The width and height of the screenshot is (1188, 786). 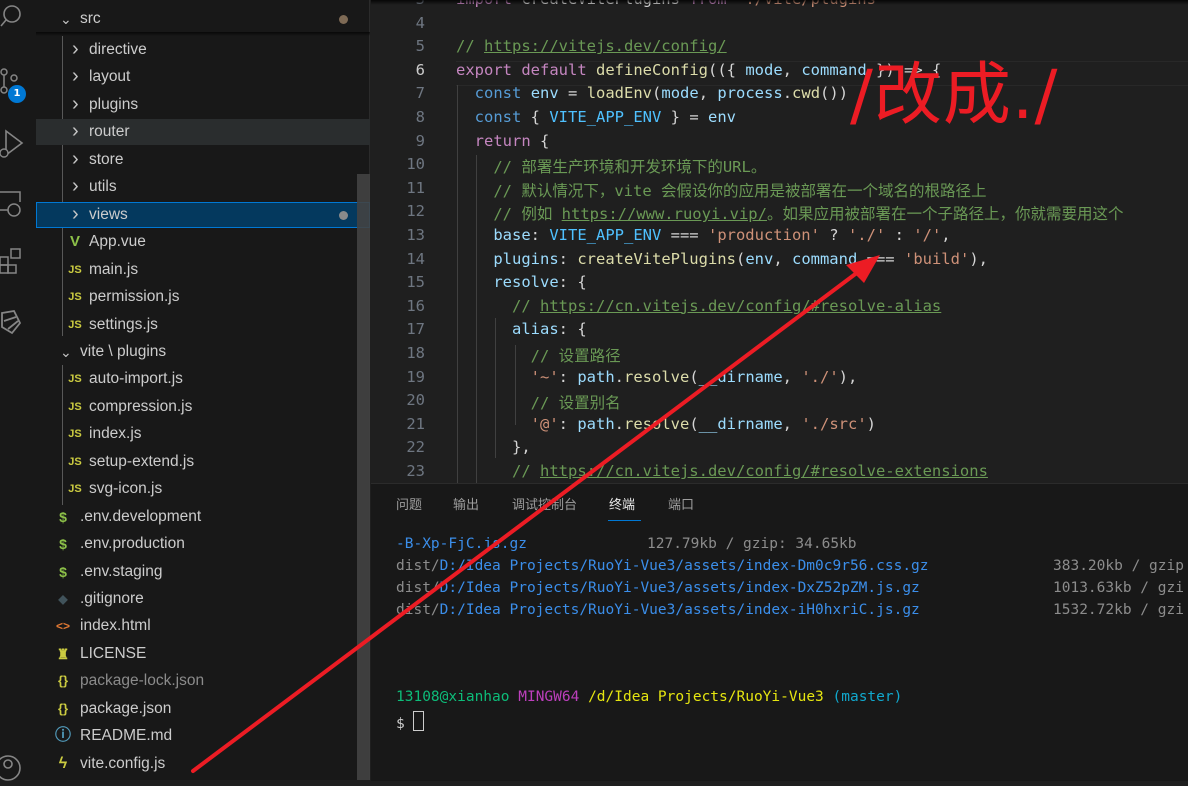 What do you see at coordinates (867, 697) in the screenshot?
I see `prompt-branch: (master)` at bounding box center [867, 697].